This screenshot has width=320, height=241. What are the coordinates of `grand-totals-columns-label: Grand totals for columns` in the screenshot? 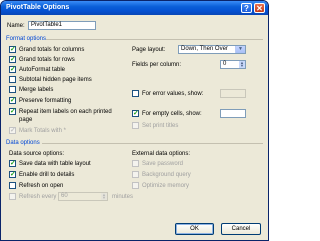 It's located at (52, 50).